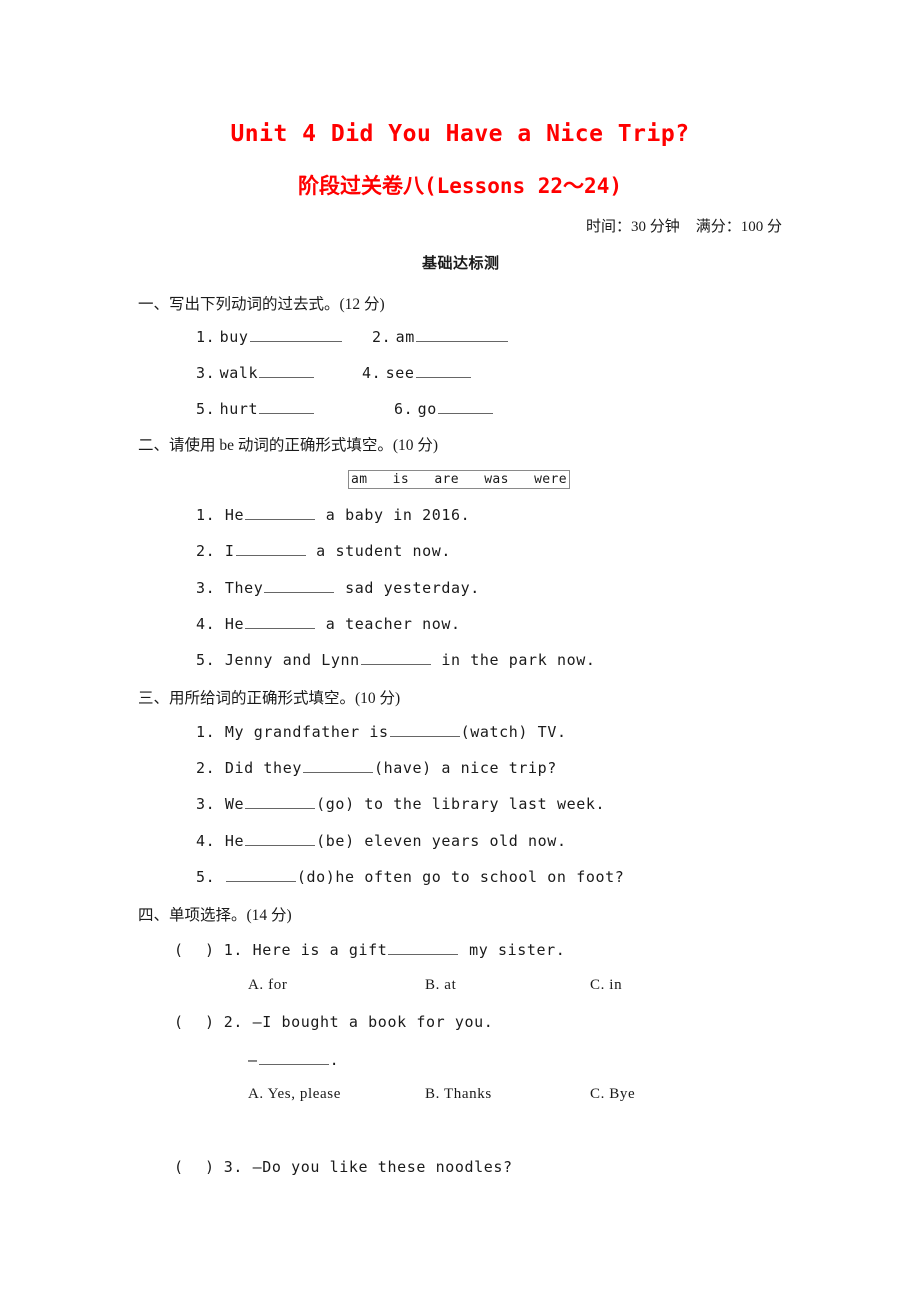 The height and width of the screenshot is (1302, 920). I want to click on question-number: 1., so click(233, 949).